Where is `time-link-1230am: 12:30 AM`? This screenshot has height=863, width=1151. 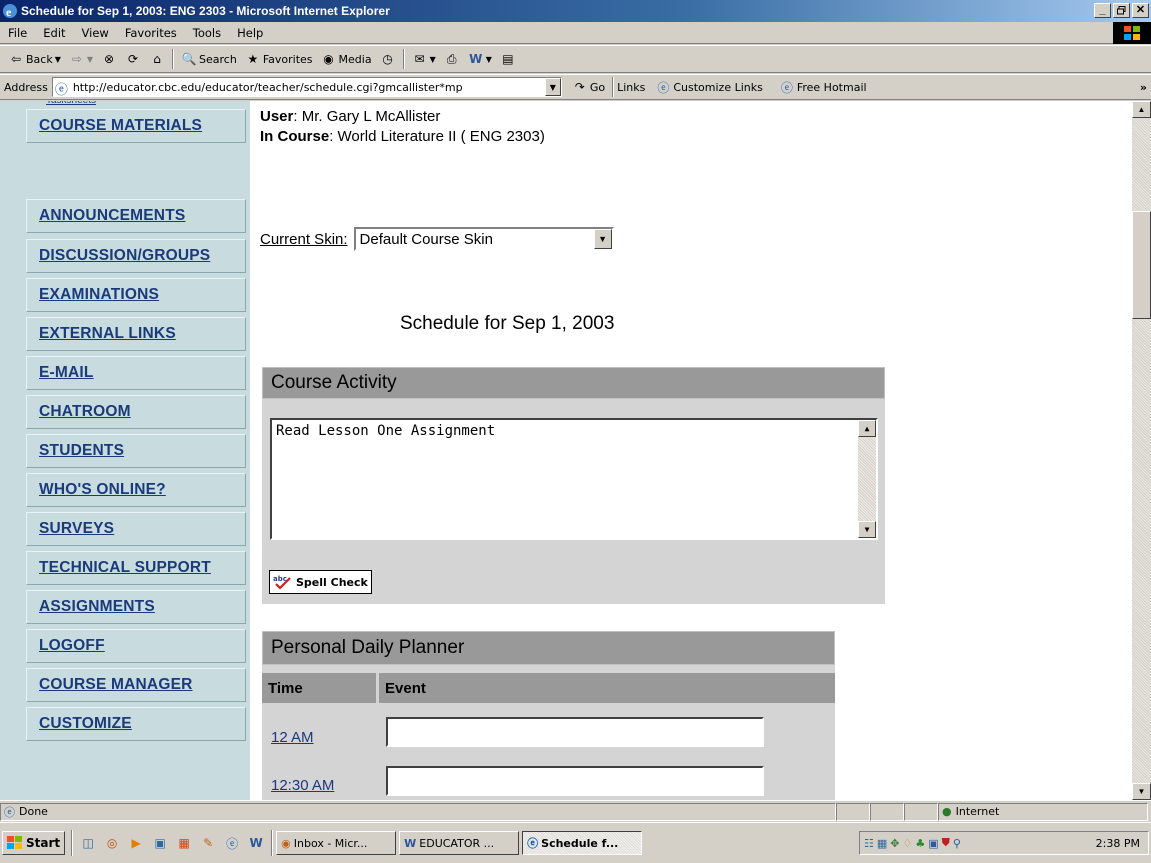 time-link-1230am: 12:30 AM is located at coordinates (302, 785).